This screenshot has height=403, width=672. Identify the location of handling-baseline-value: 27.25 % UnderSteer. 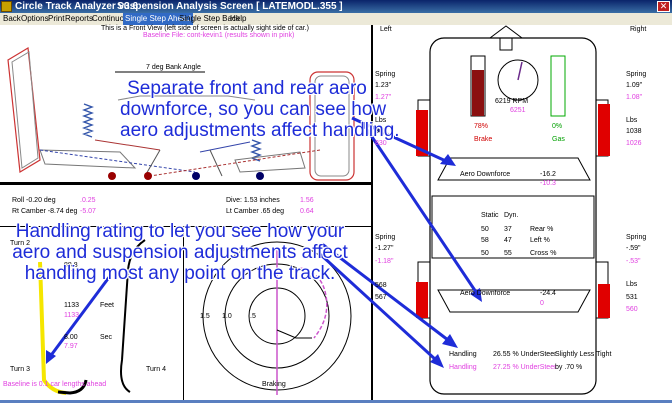
(525, 367).